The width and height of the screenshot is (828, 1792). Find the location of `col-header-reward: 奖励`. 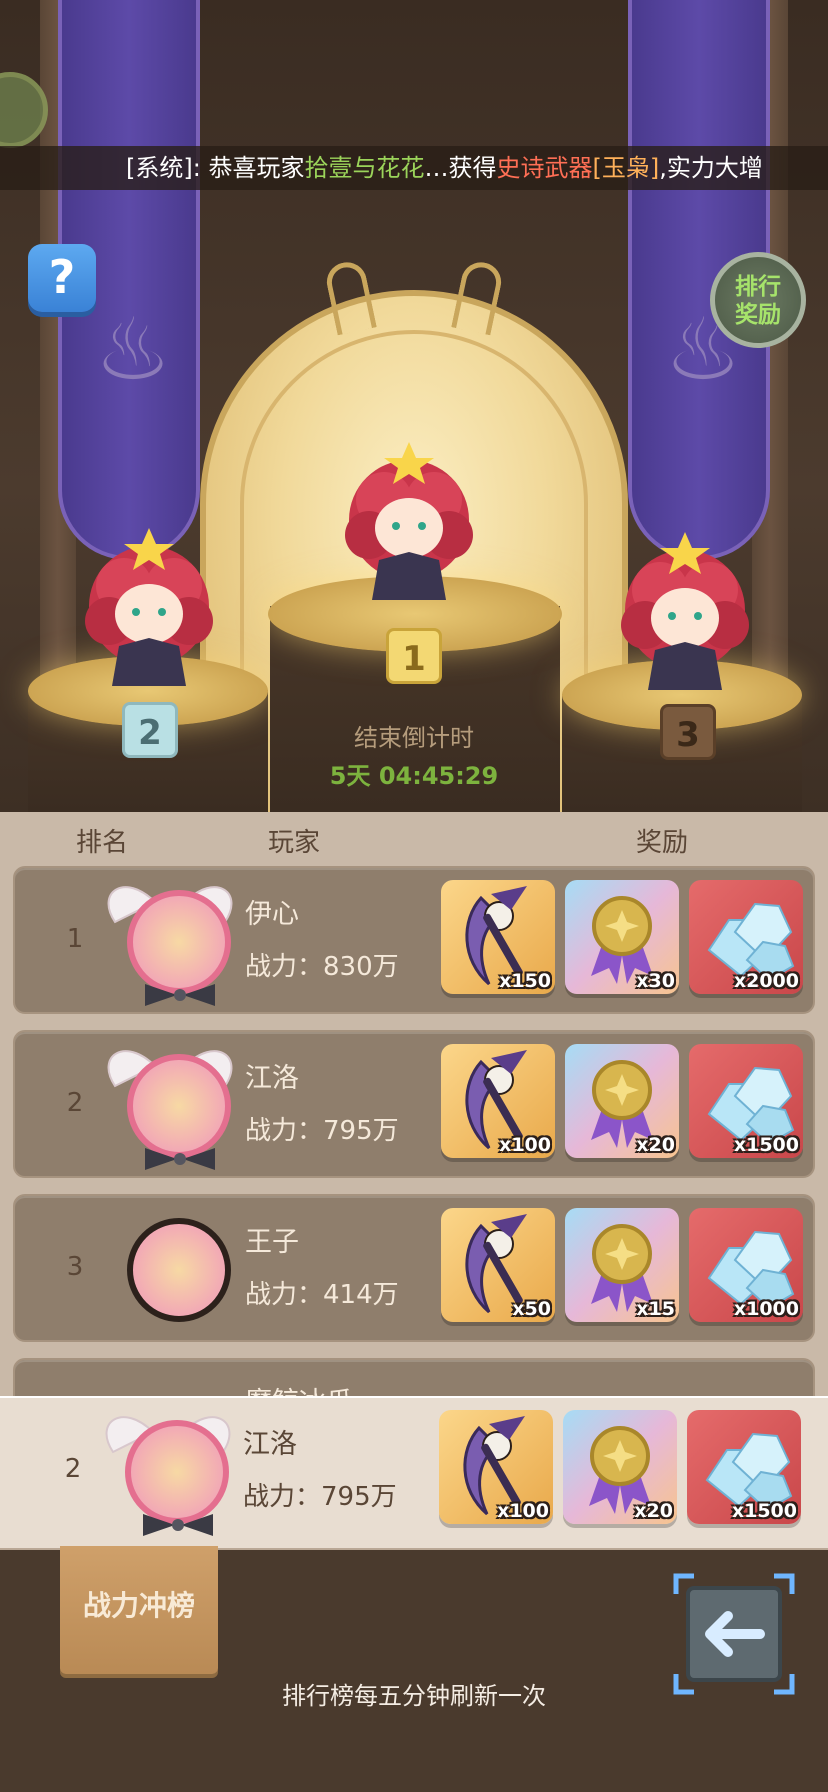

col-header-reward: 奖励 is located at coordinates (662, 843).